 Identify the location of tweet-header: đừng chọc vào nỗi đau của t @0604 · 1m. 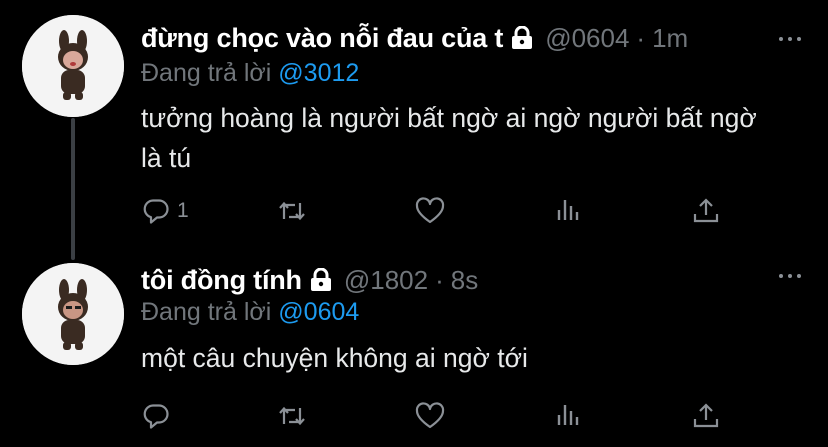
(414, 38).